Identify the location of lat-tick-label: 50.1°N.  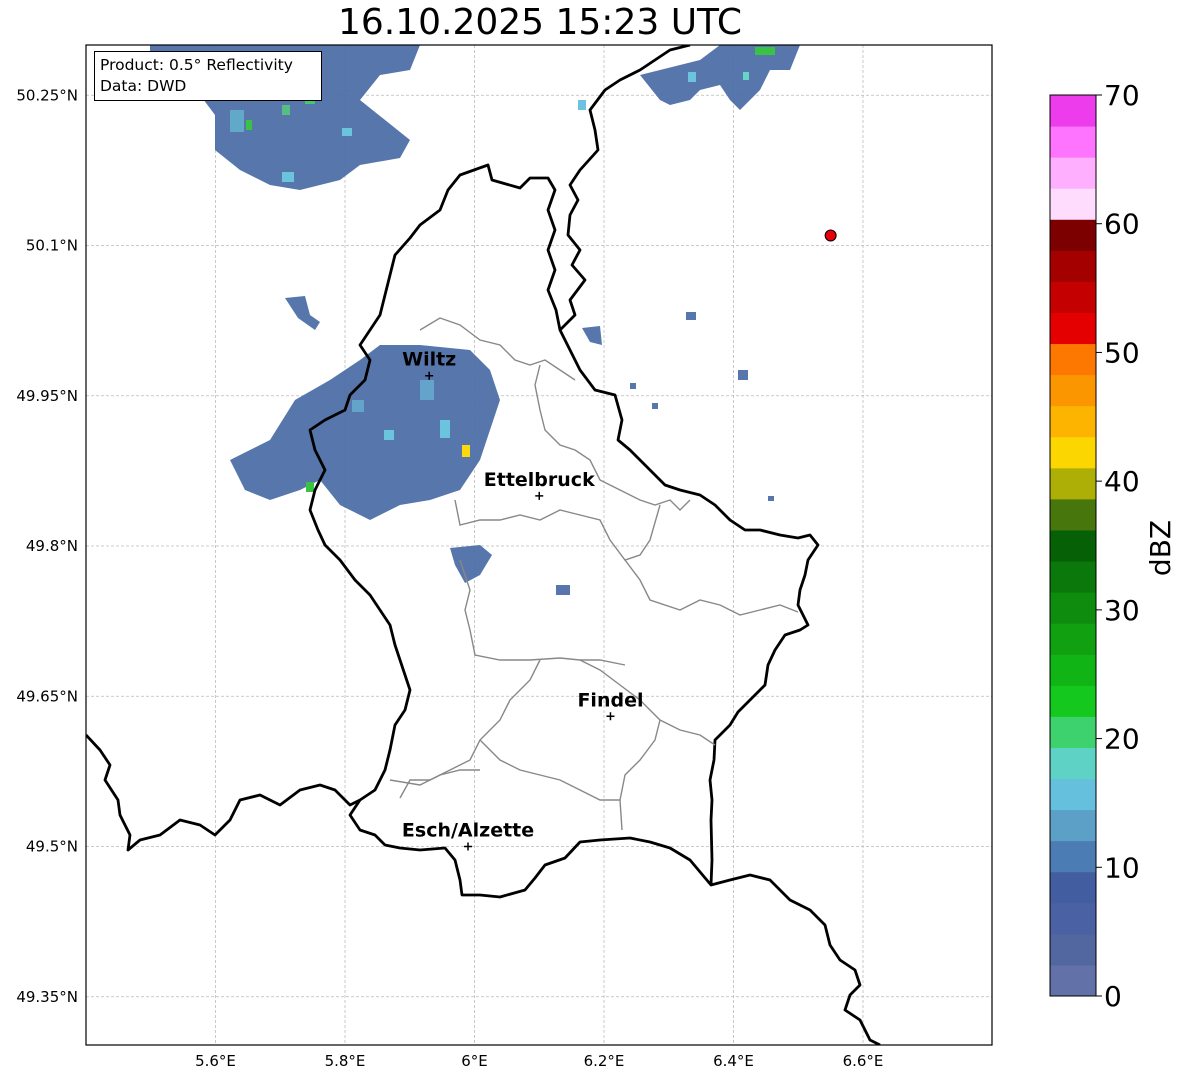
(52, 246).